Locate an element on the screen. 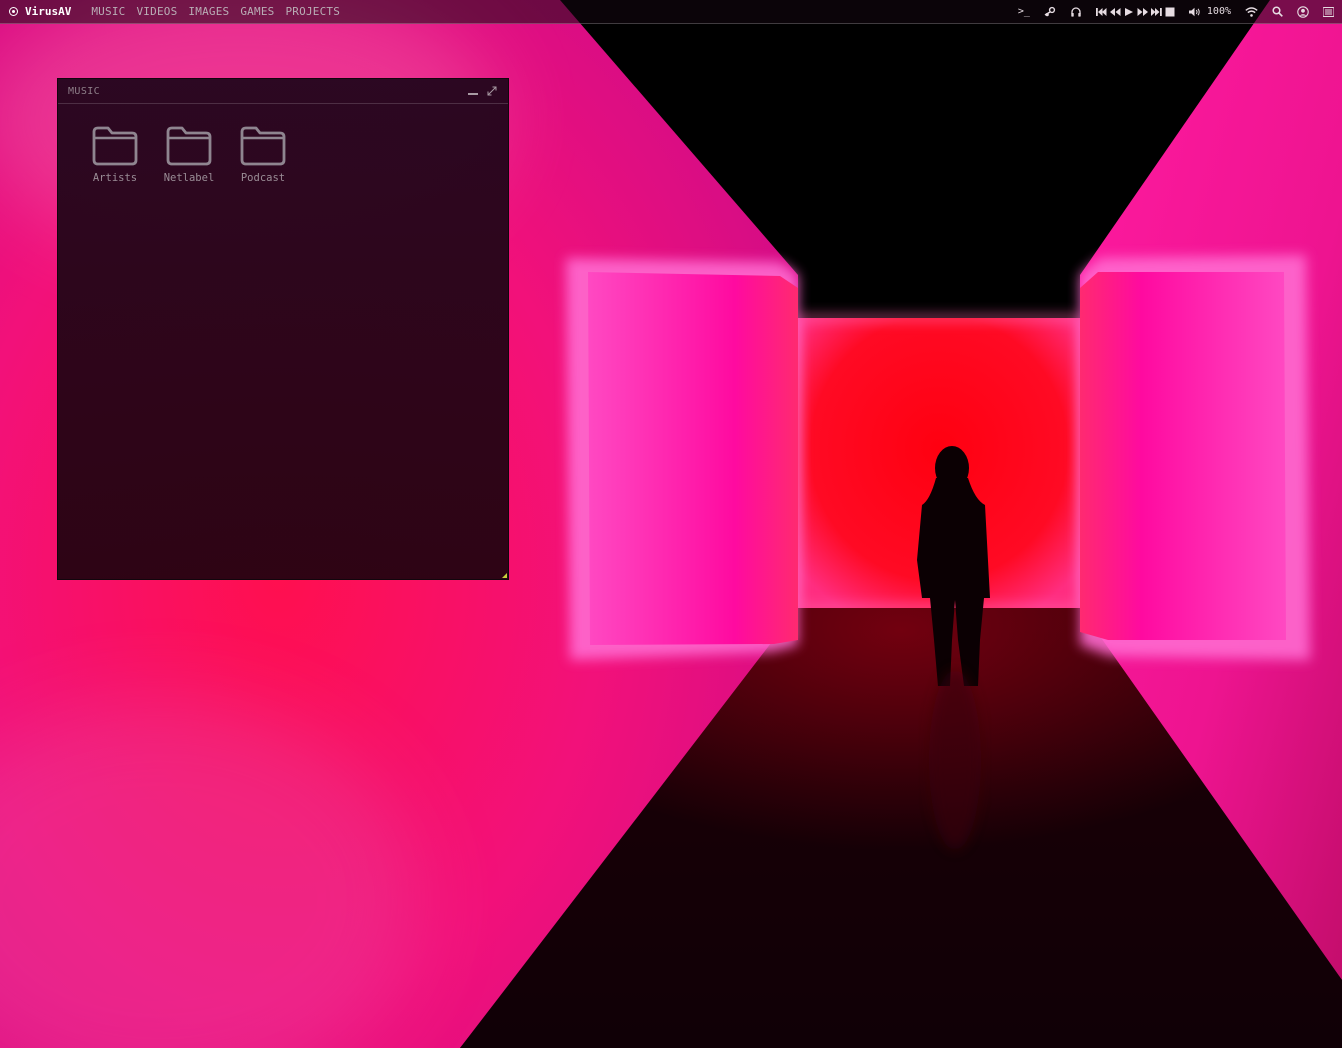 The width and height of the screenshot is (1342, 1048). minimize-icon is located at coordinates (473, 94).